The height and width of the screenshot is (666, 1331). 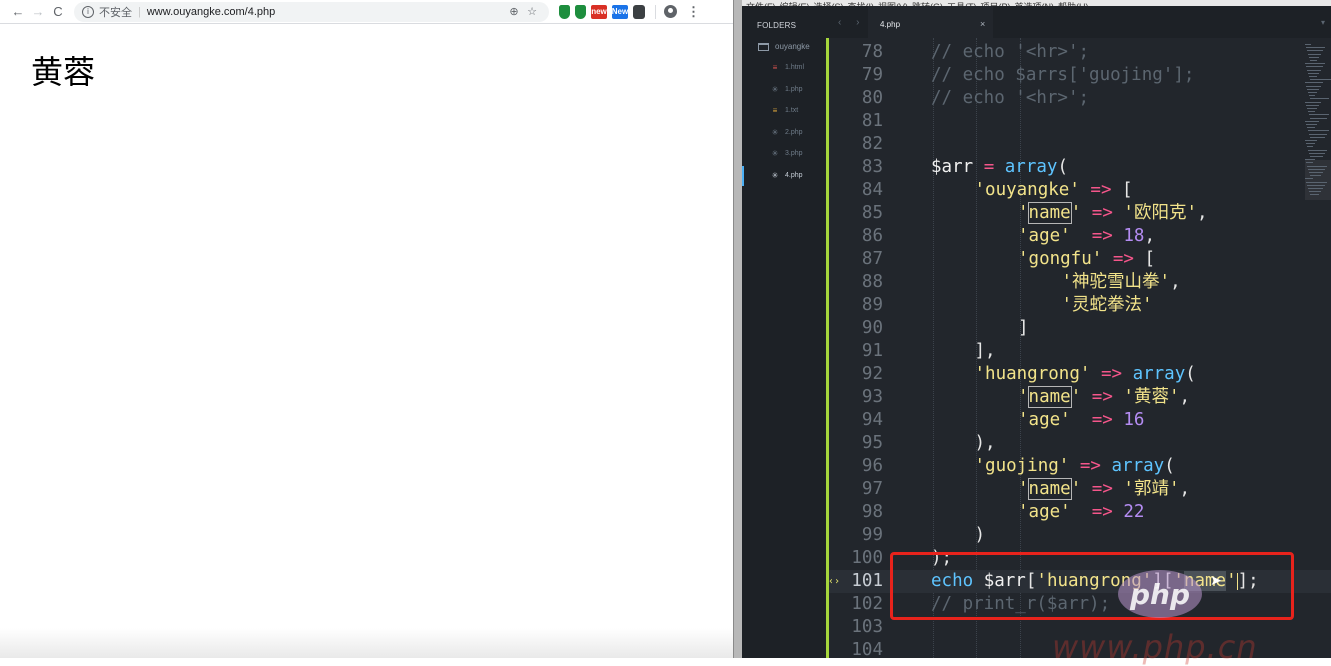 I want to click on close-icon: ×, so click(x=982, y=24).